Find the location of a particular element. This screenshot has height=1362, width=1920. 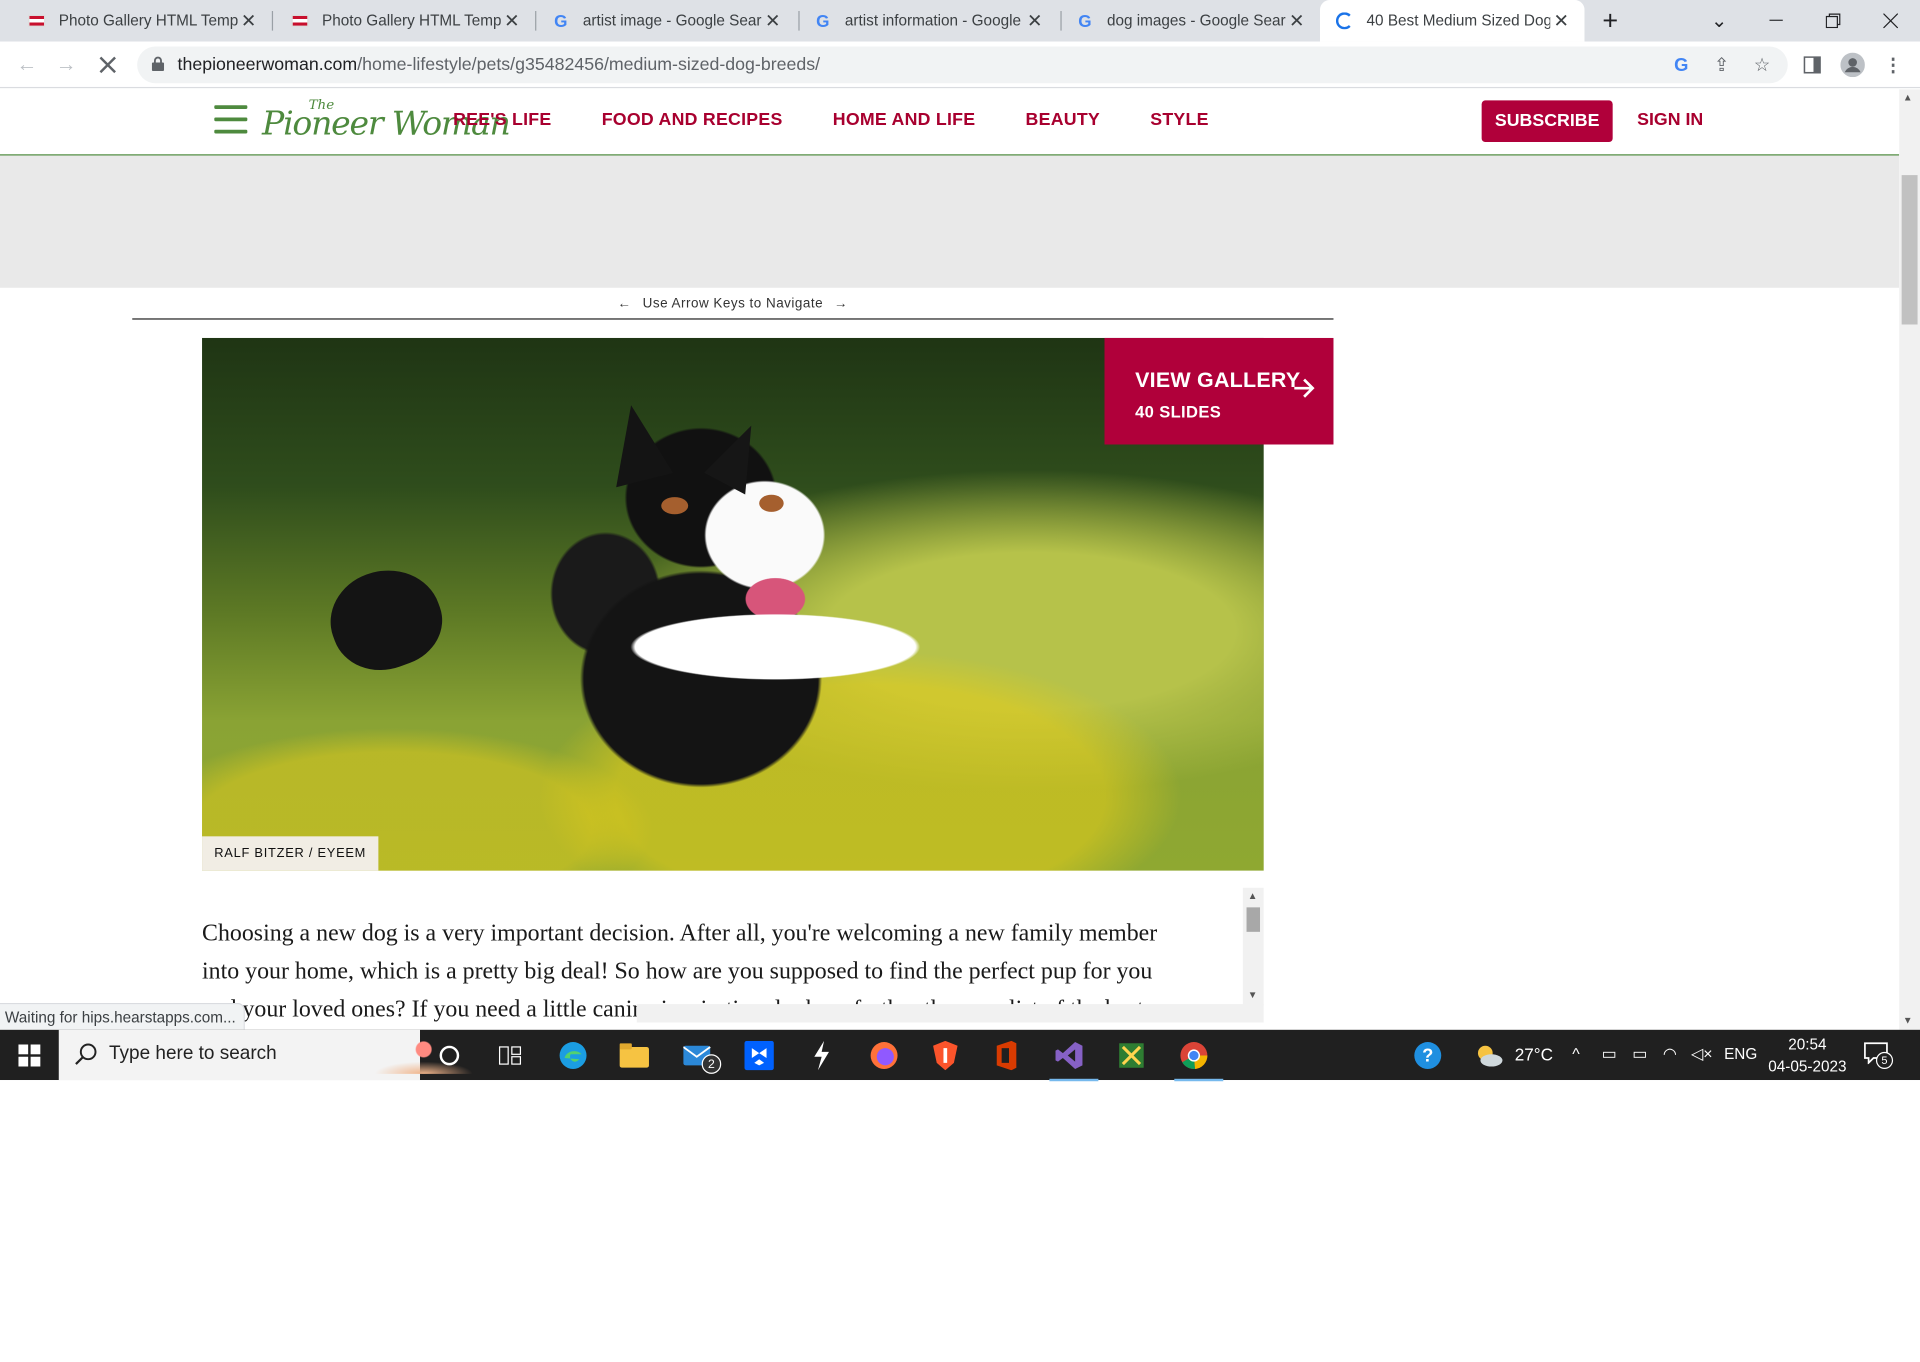

restore-icon is located at coordinates (1833, 21).